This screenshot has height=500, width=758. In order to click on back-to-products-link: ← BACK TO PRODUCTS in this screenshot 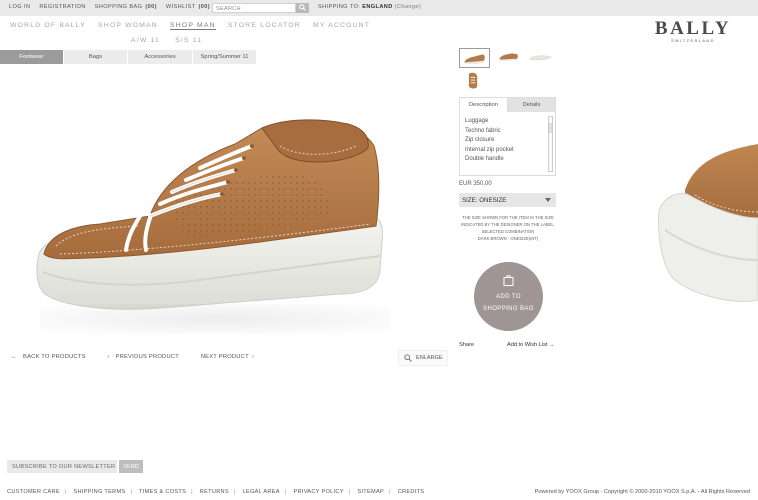, I will do `click(53, 357)`.